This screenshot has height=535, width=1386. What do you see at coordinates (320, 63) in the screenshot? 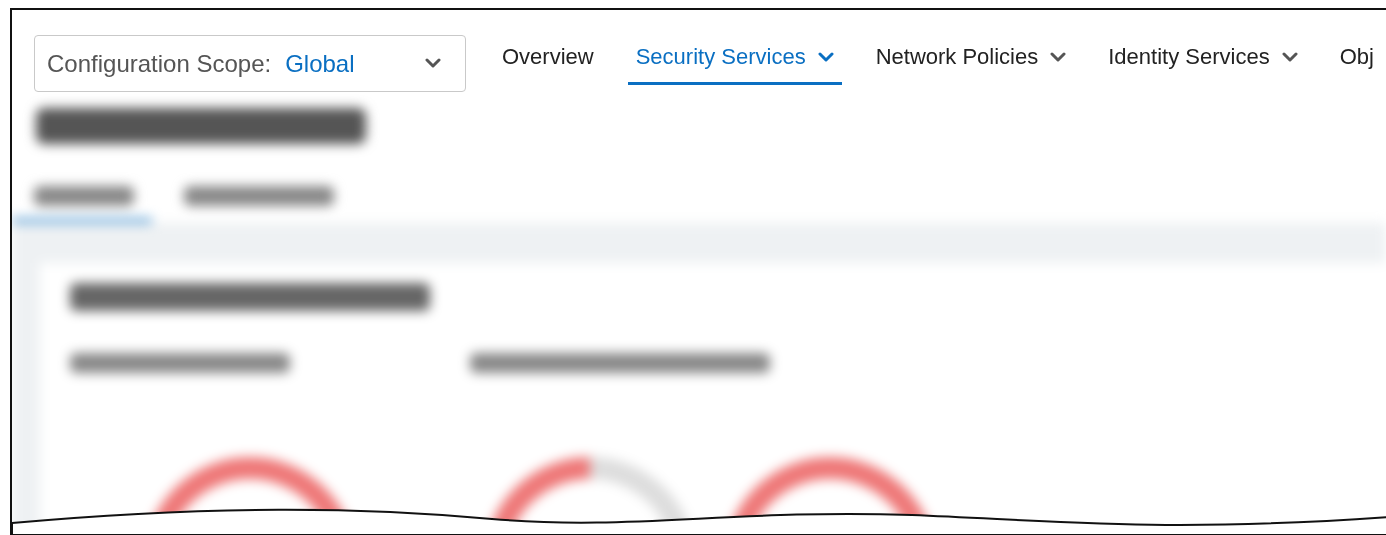
I see `scope-value: Global` at bounding box center [320, 63].